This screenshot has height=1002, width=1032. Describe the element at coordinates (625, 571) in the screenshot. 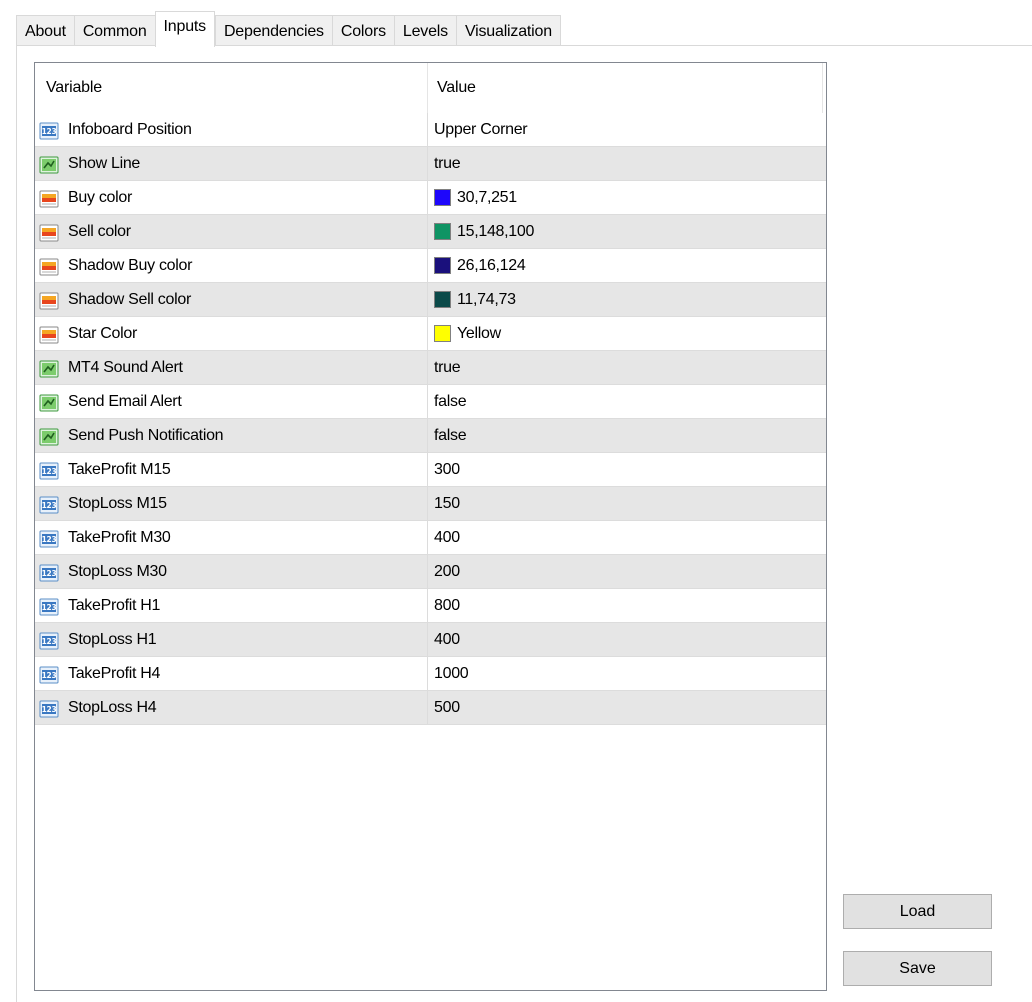

I see `value-cell: 200` at that location.